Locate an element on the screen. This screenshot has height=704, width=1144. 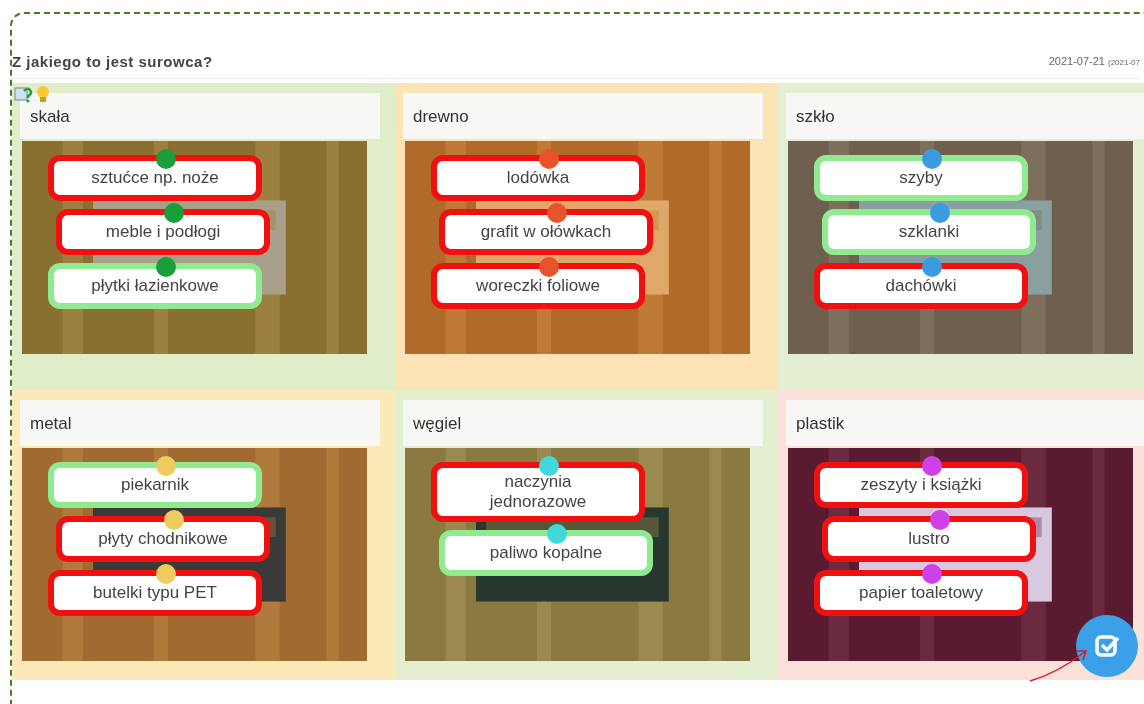
category-header: węgiel is located at coordinates (583, 423).